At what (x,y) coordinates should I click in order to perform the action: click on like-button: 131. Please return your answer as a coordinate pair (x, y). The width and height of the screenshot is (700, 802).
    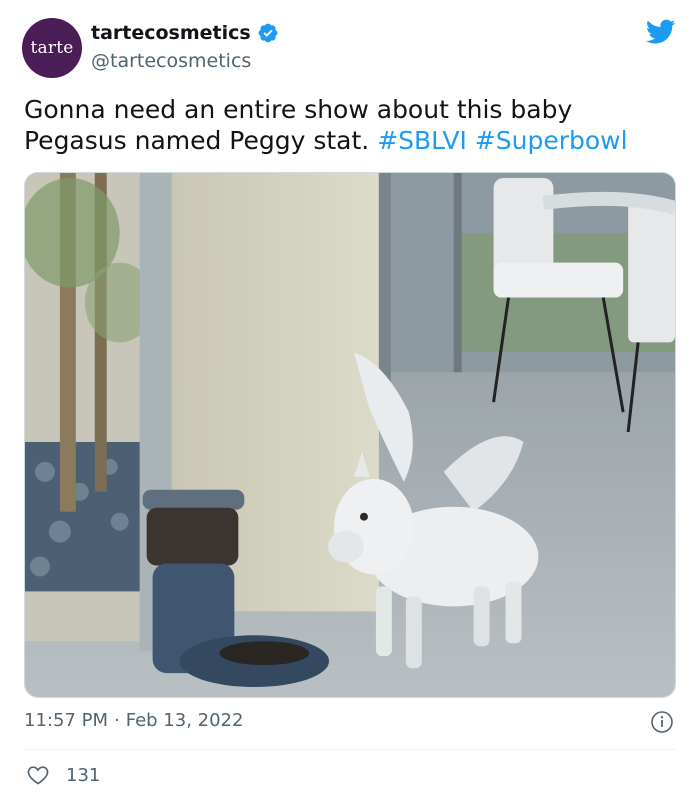
    Looking at the image, I should click on (63, 775).